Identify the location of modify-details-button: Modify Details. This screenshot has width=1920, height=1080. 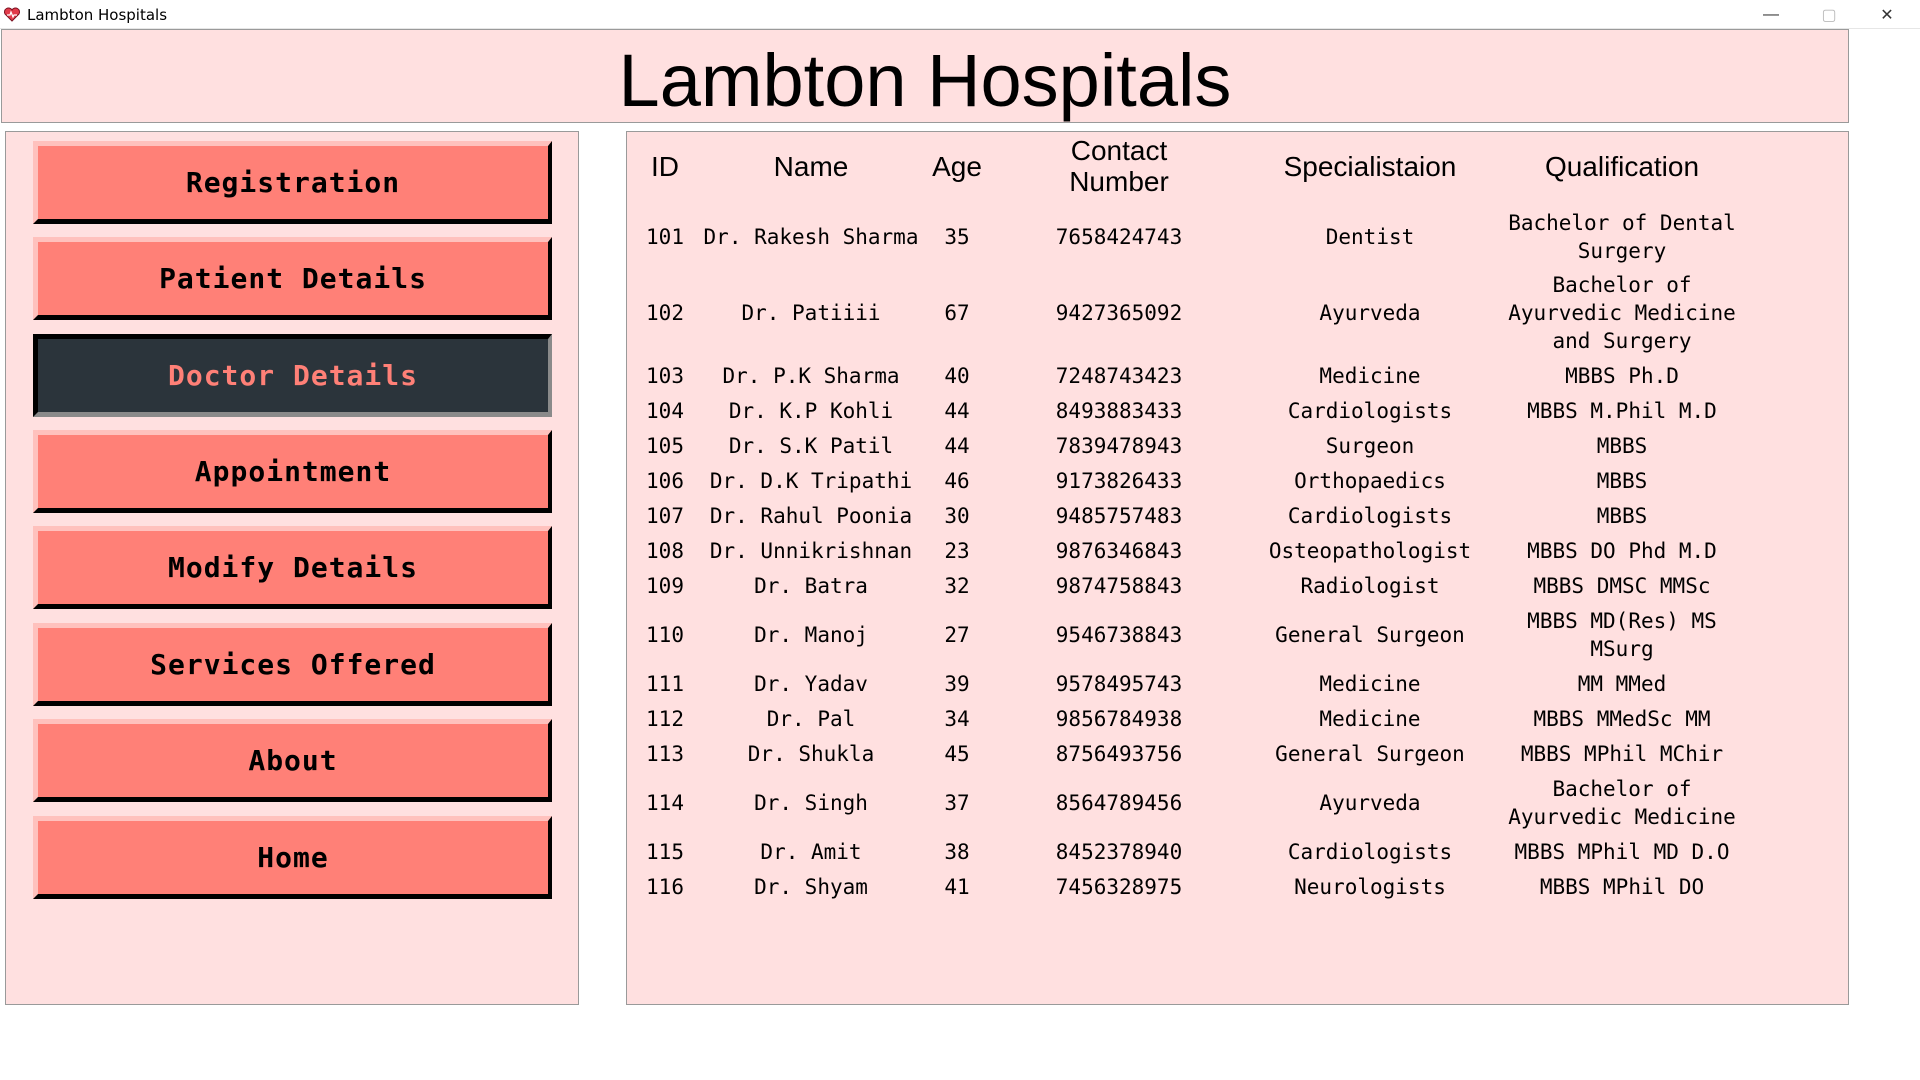
(292, 567).